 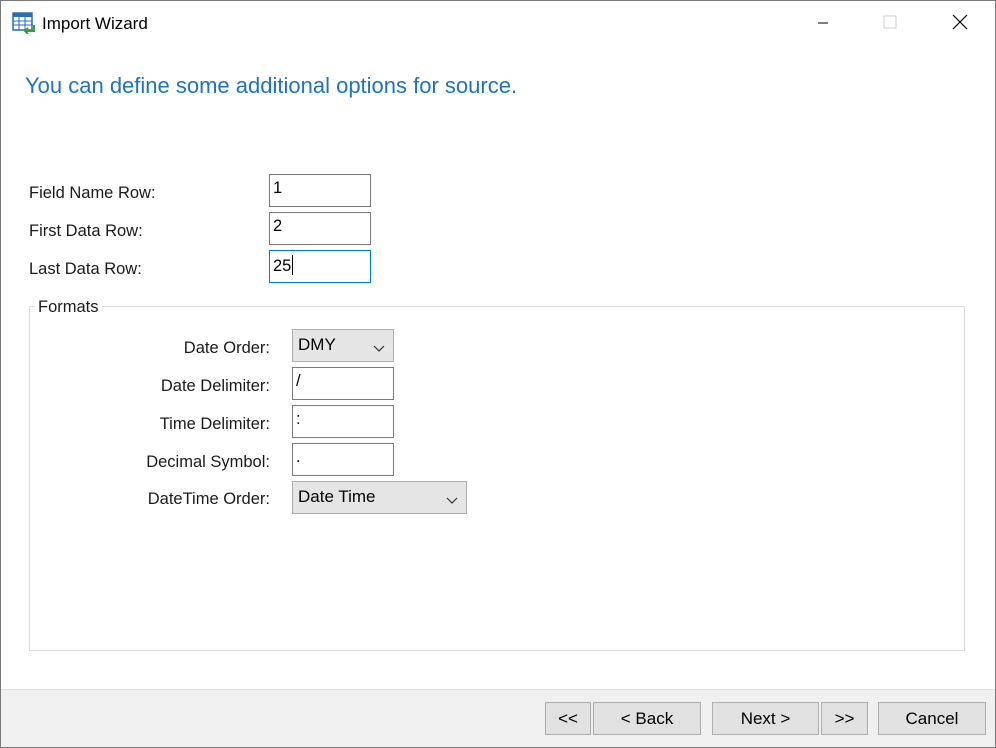 What do you see at coordinates (298, 457) in the screenshot?
I see `decimal-symbol-value: .` at bounding box center [298, 457].